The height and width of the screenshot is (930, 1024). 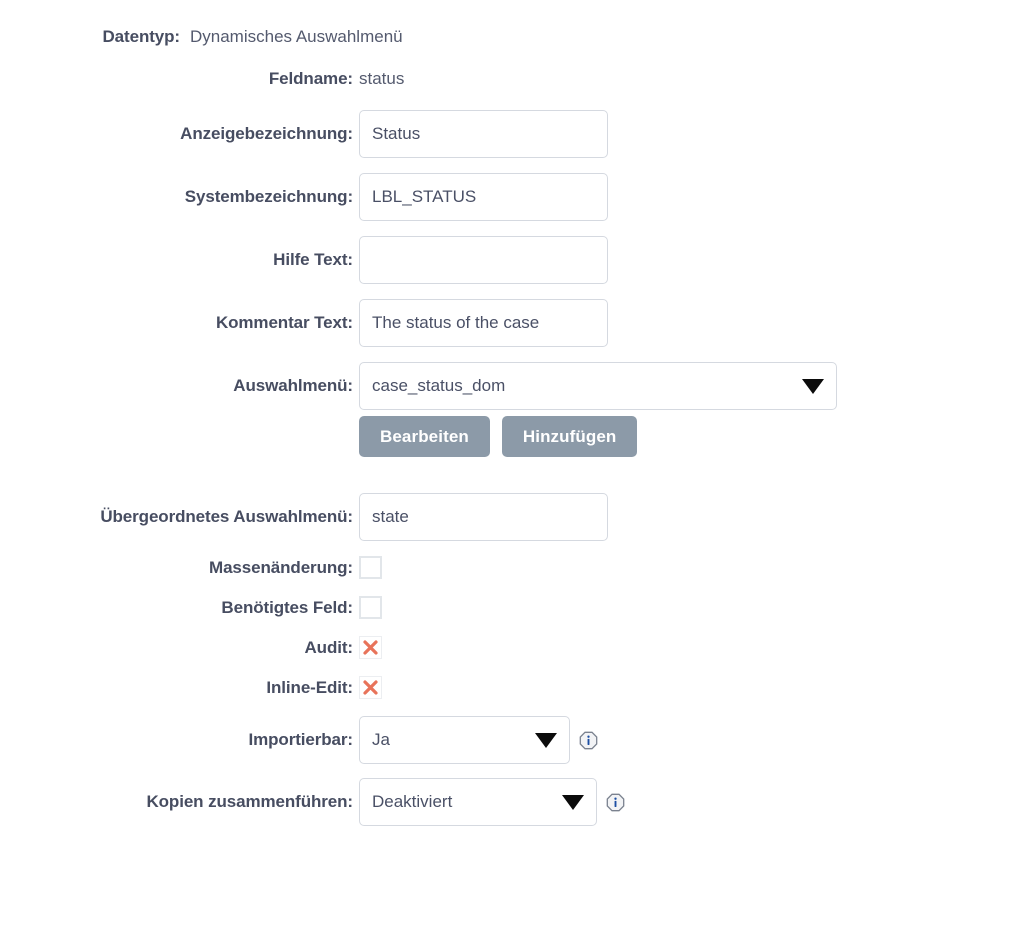 I want to click on add-dropdown-button: Hinzufügen, so click(x=569, y=436).